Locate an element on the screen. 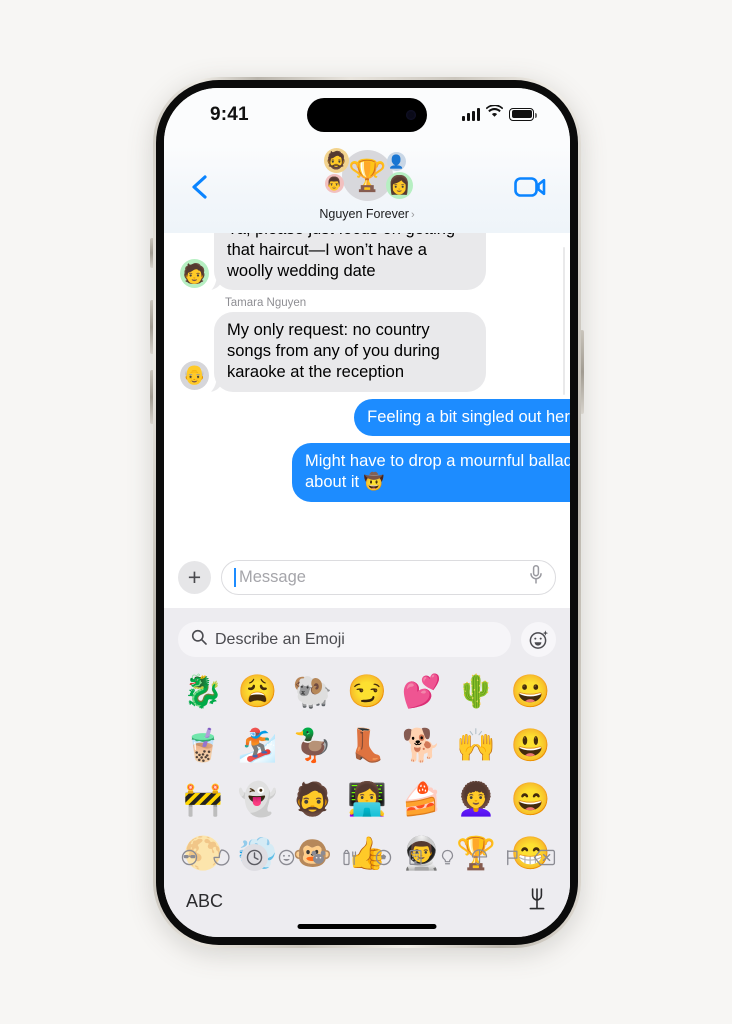  status-bar-time: 9:41 is located at coordinates (229, 114).